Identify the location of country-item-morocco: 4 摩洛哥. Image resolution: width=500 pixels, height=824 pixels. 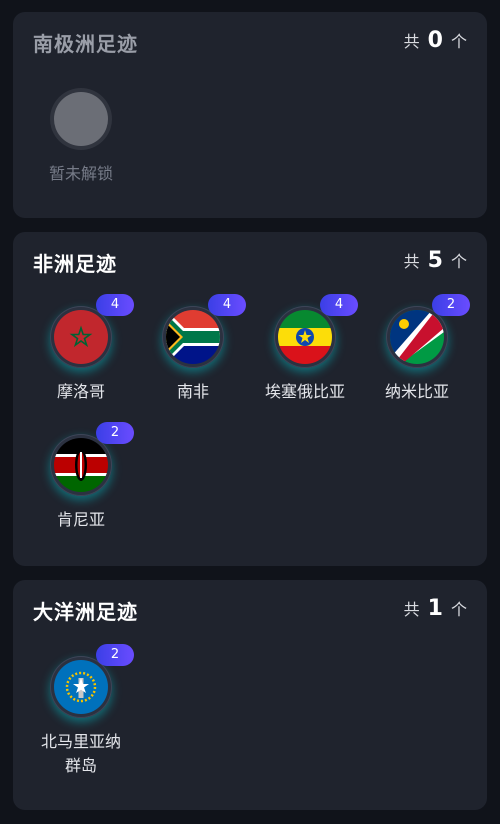
(81, 349).